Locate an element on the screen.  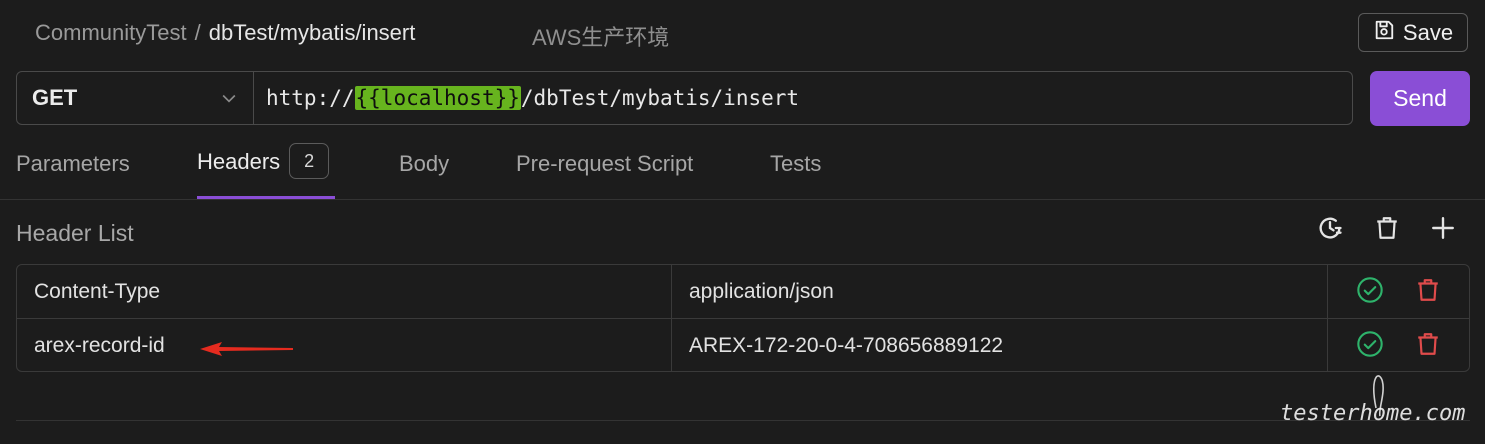
tab-headers: Headers 2 is located at coordinates (263, 162).